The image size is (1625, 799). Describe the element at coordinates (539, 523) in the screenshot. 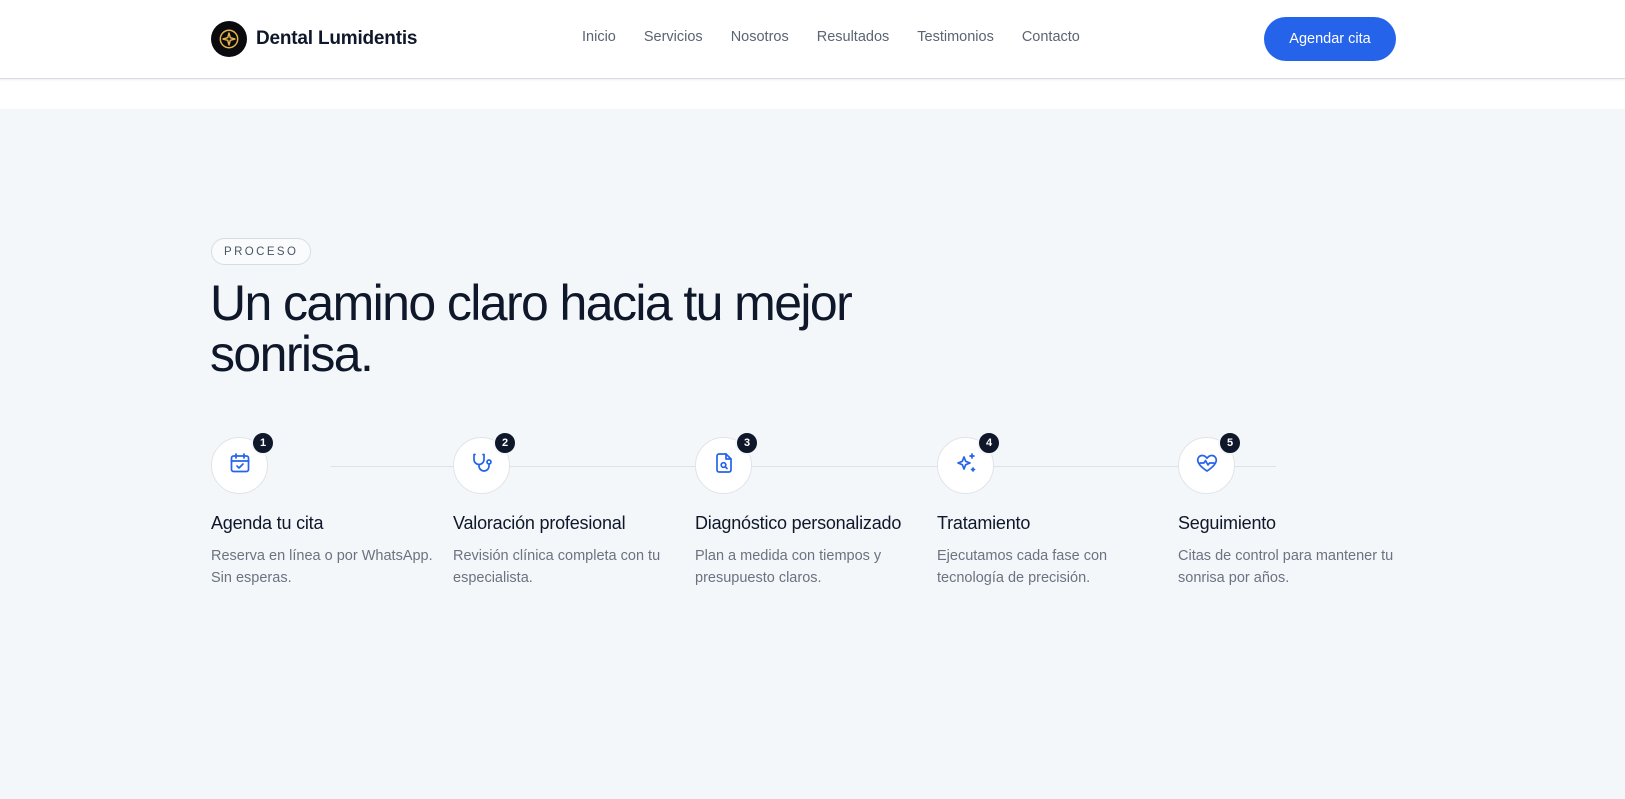

I see `step-title: Valoración profesional` at that location.